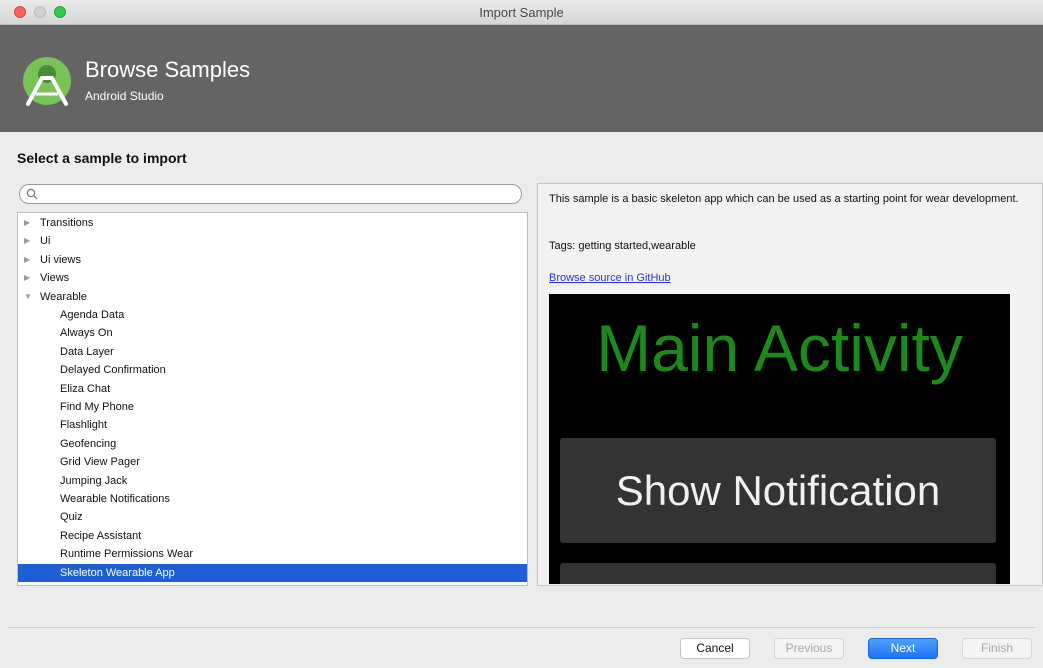 Image resolution: width=1043 pixels, height=668 pixels. I want to click on tree-item-label: Find My Phone, so click(97, 407).